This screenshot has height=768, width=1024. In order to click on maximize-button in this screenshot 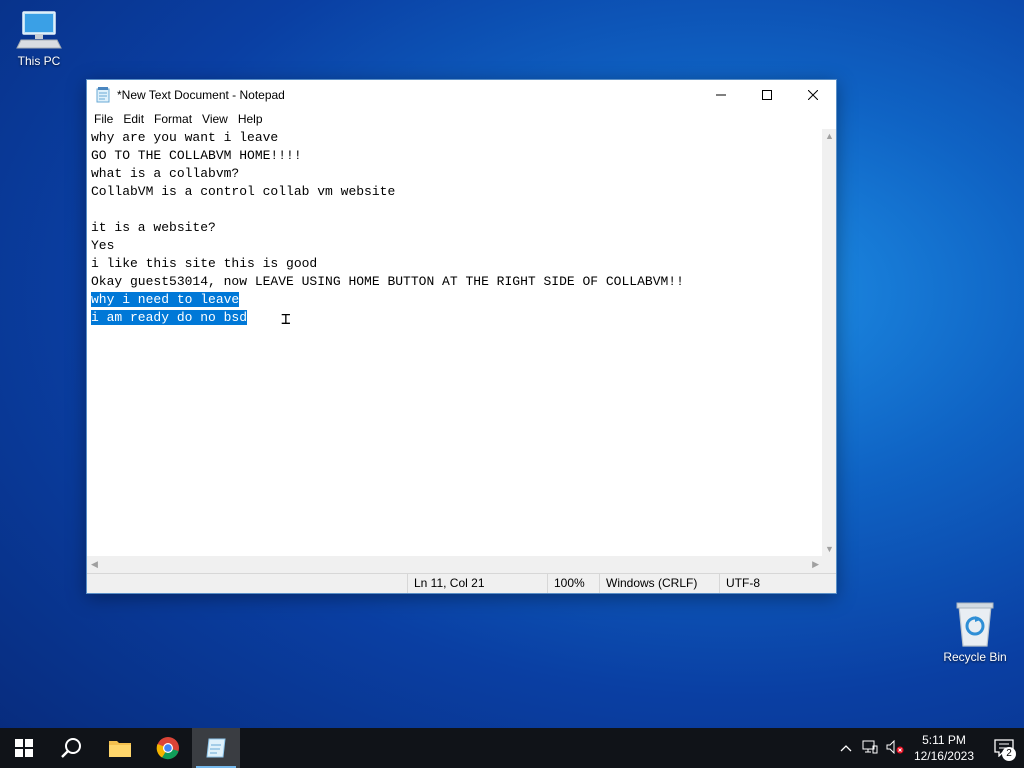, I will do `click(767, 94)`.